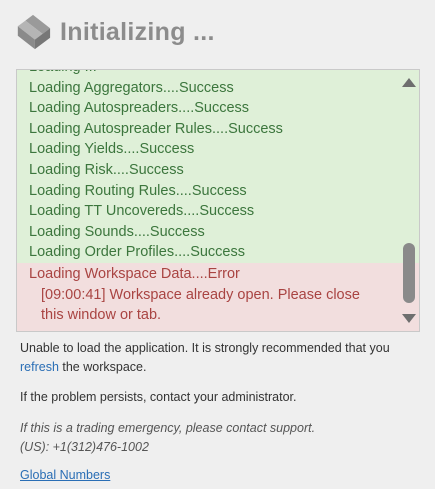 This screenshot has width=435, height=489. Describe the element at coordinates (65, 475) in the screenshot. I see `global-numbers-link: Global Numbers` at that location.